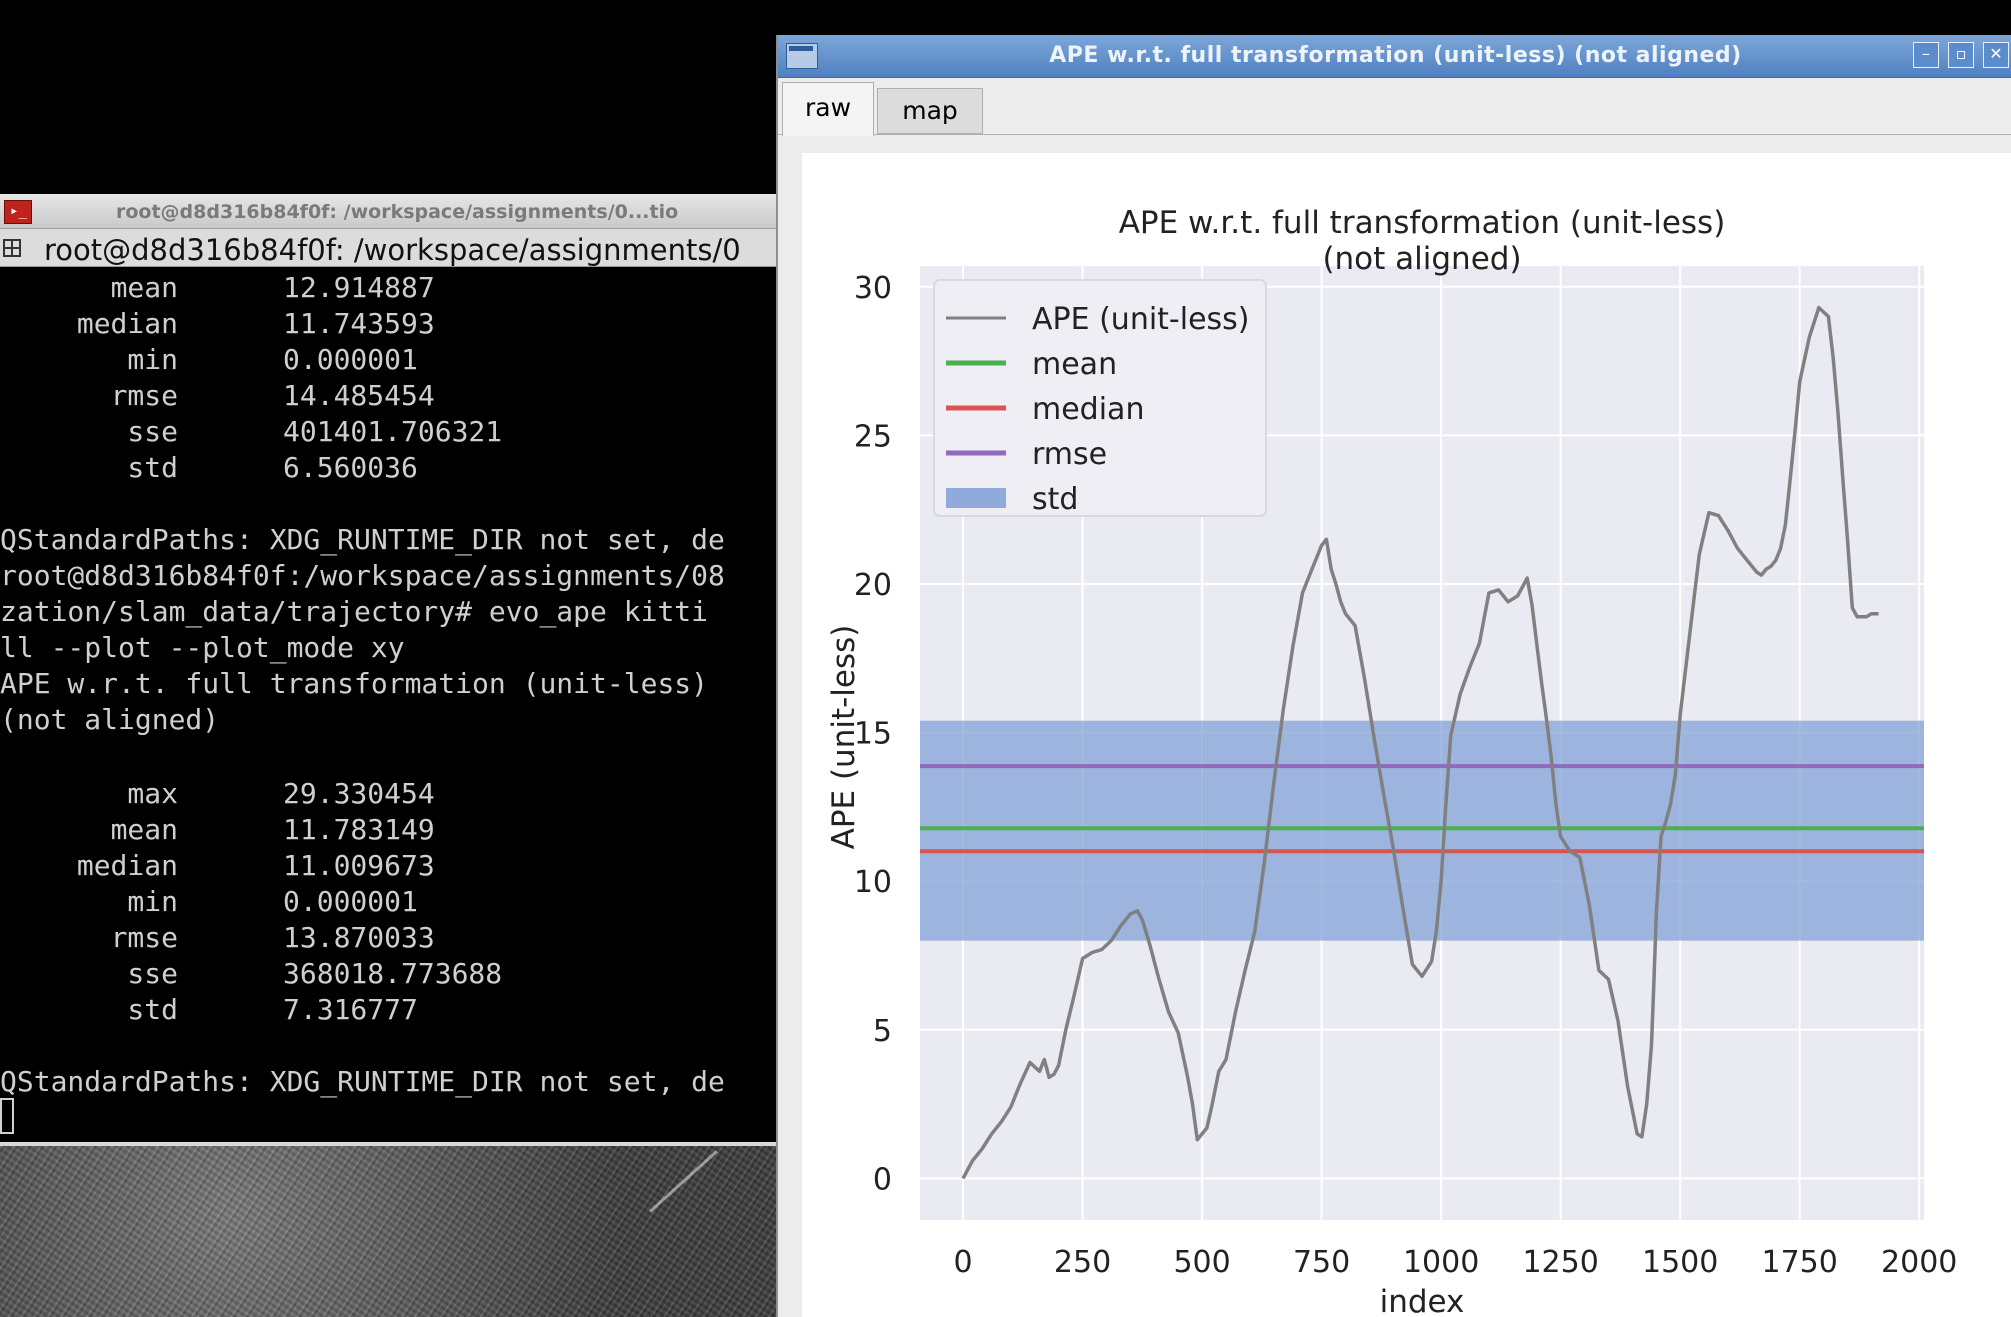  Describe the element at coordinates (962, 1262) in the screenshot. I see `x-tick-label: 0` at that location.